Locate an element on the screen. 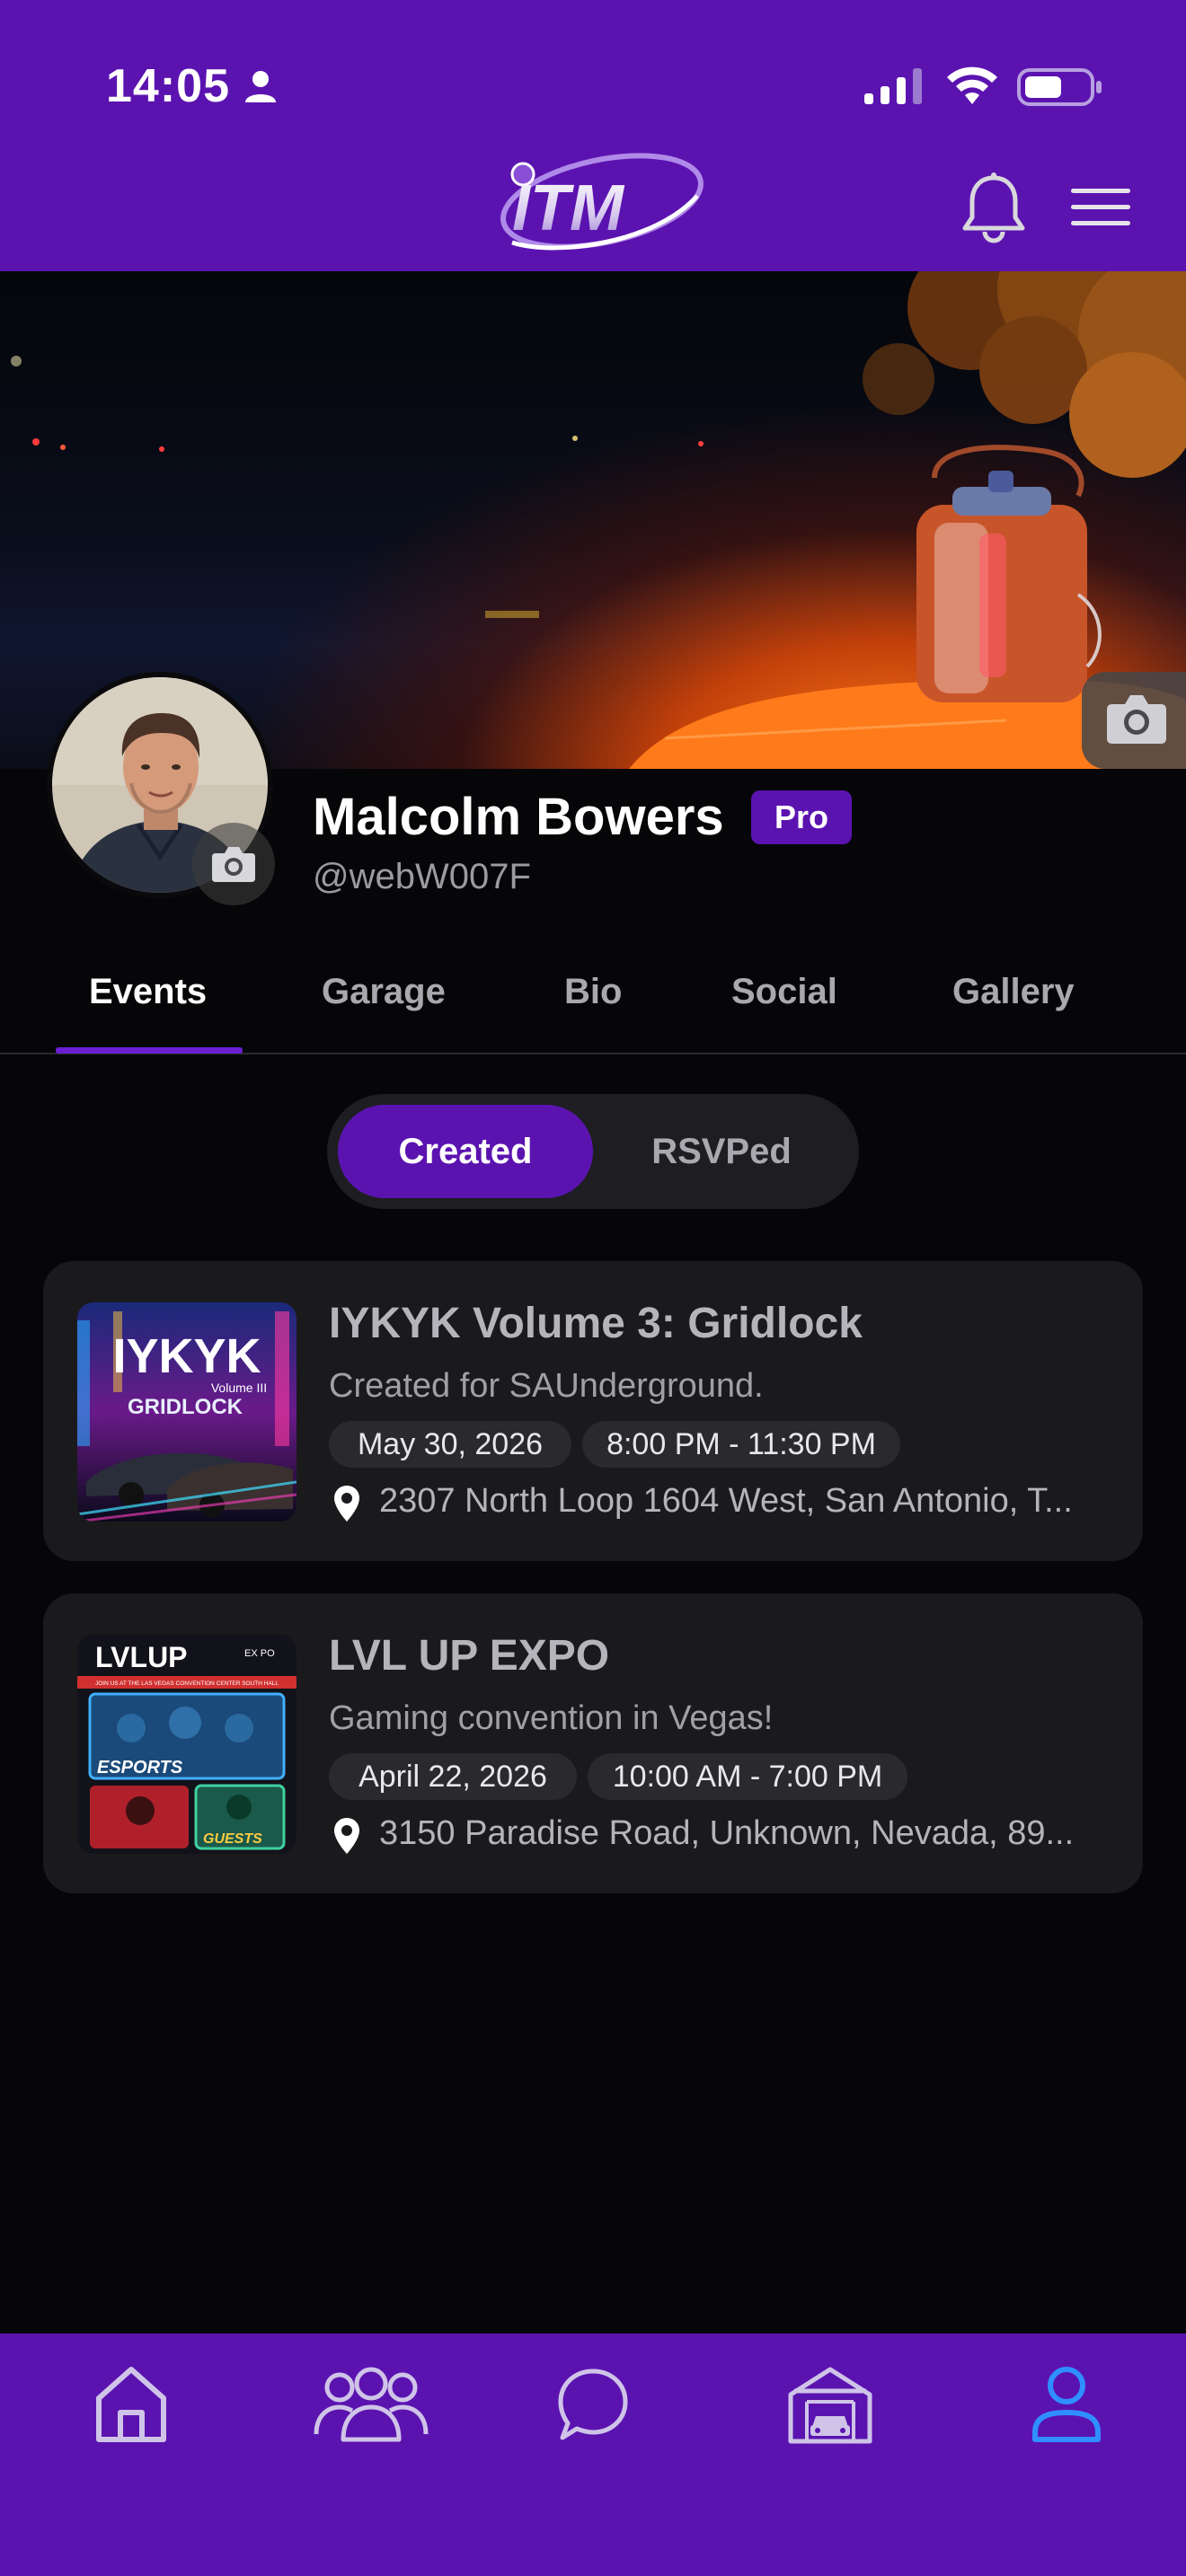 The height and width of the screenshot is (2576, 1186). profile-name: Malcolm Bowers is located at coordinates (518, 817).